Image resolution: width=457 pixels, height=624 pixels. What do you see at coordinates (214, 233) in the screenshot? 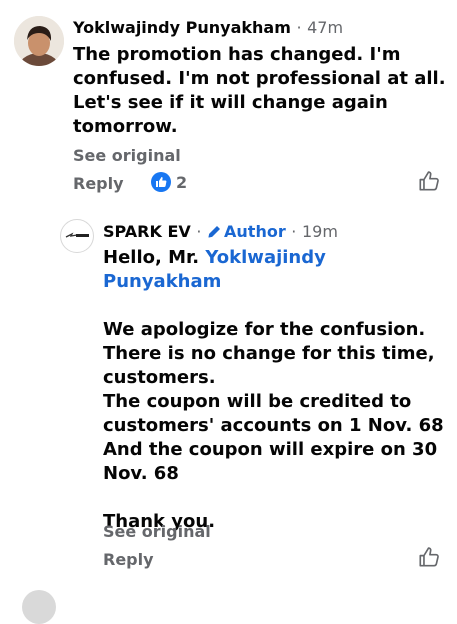
I see `pencil-icon` at bounding box center [214, 233].